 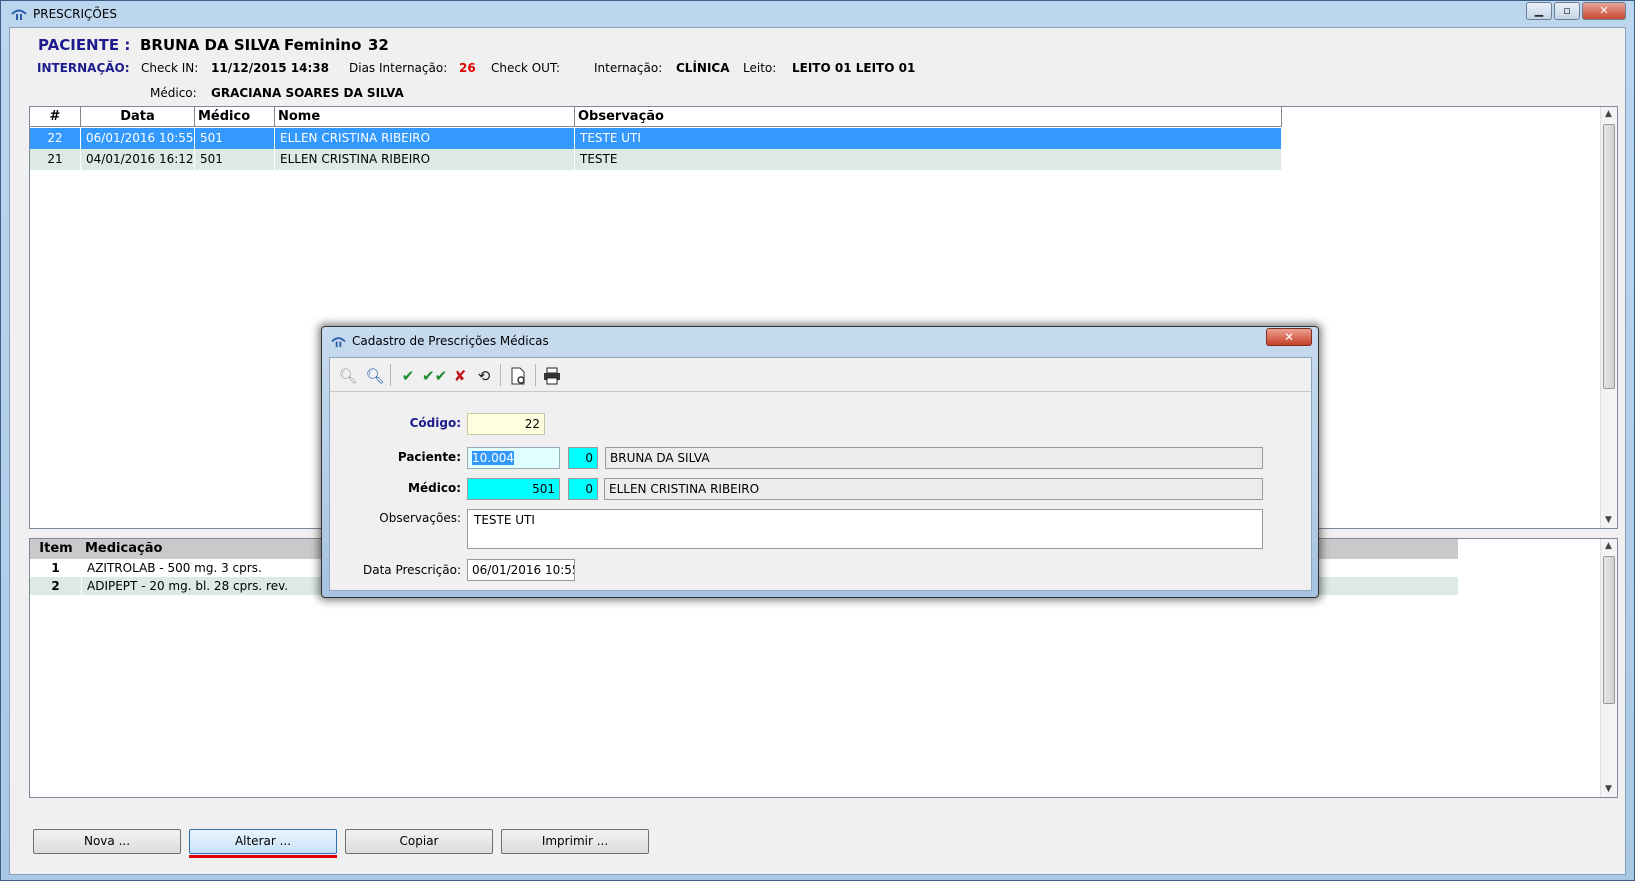 I want to click on internacao-section-label: INTERNAÇÃO:, so click(x=83, y=68).